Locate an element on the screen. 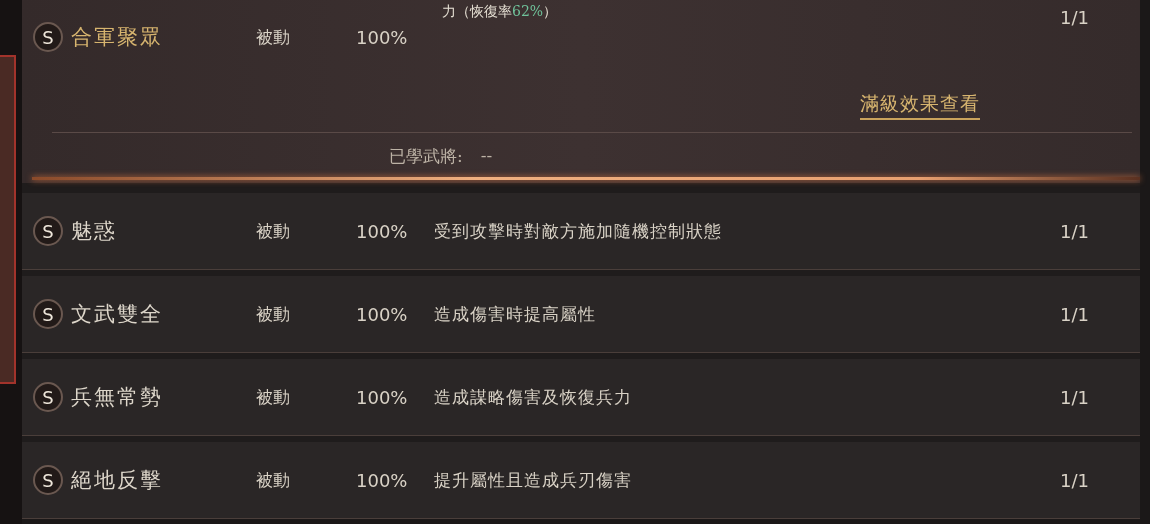  skill-row: S 文武雙全 被動 100% 造成傷害時提高屬性 1/1 is located at coordinates (581, 314).